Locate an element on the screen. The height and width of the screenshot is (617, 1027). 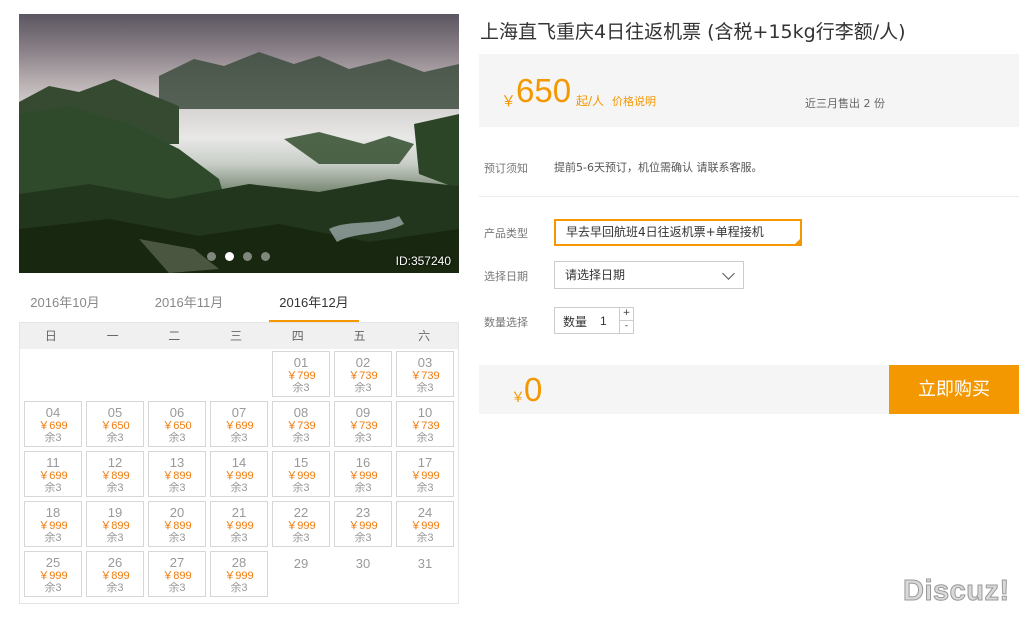
calendar-day-cell: 10 ￥739 余3 is located at coordinates (425, 424).